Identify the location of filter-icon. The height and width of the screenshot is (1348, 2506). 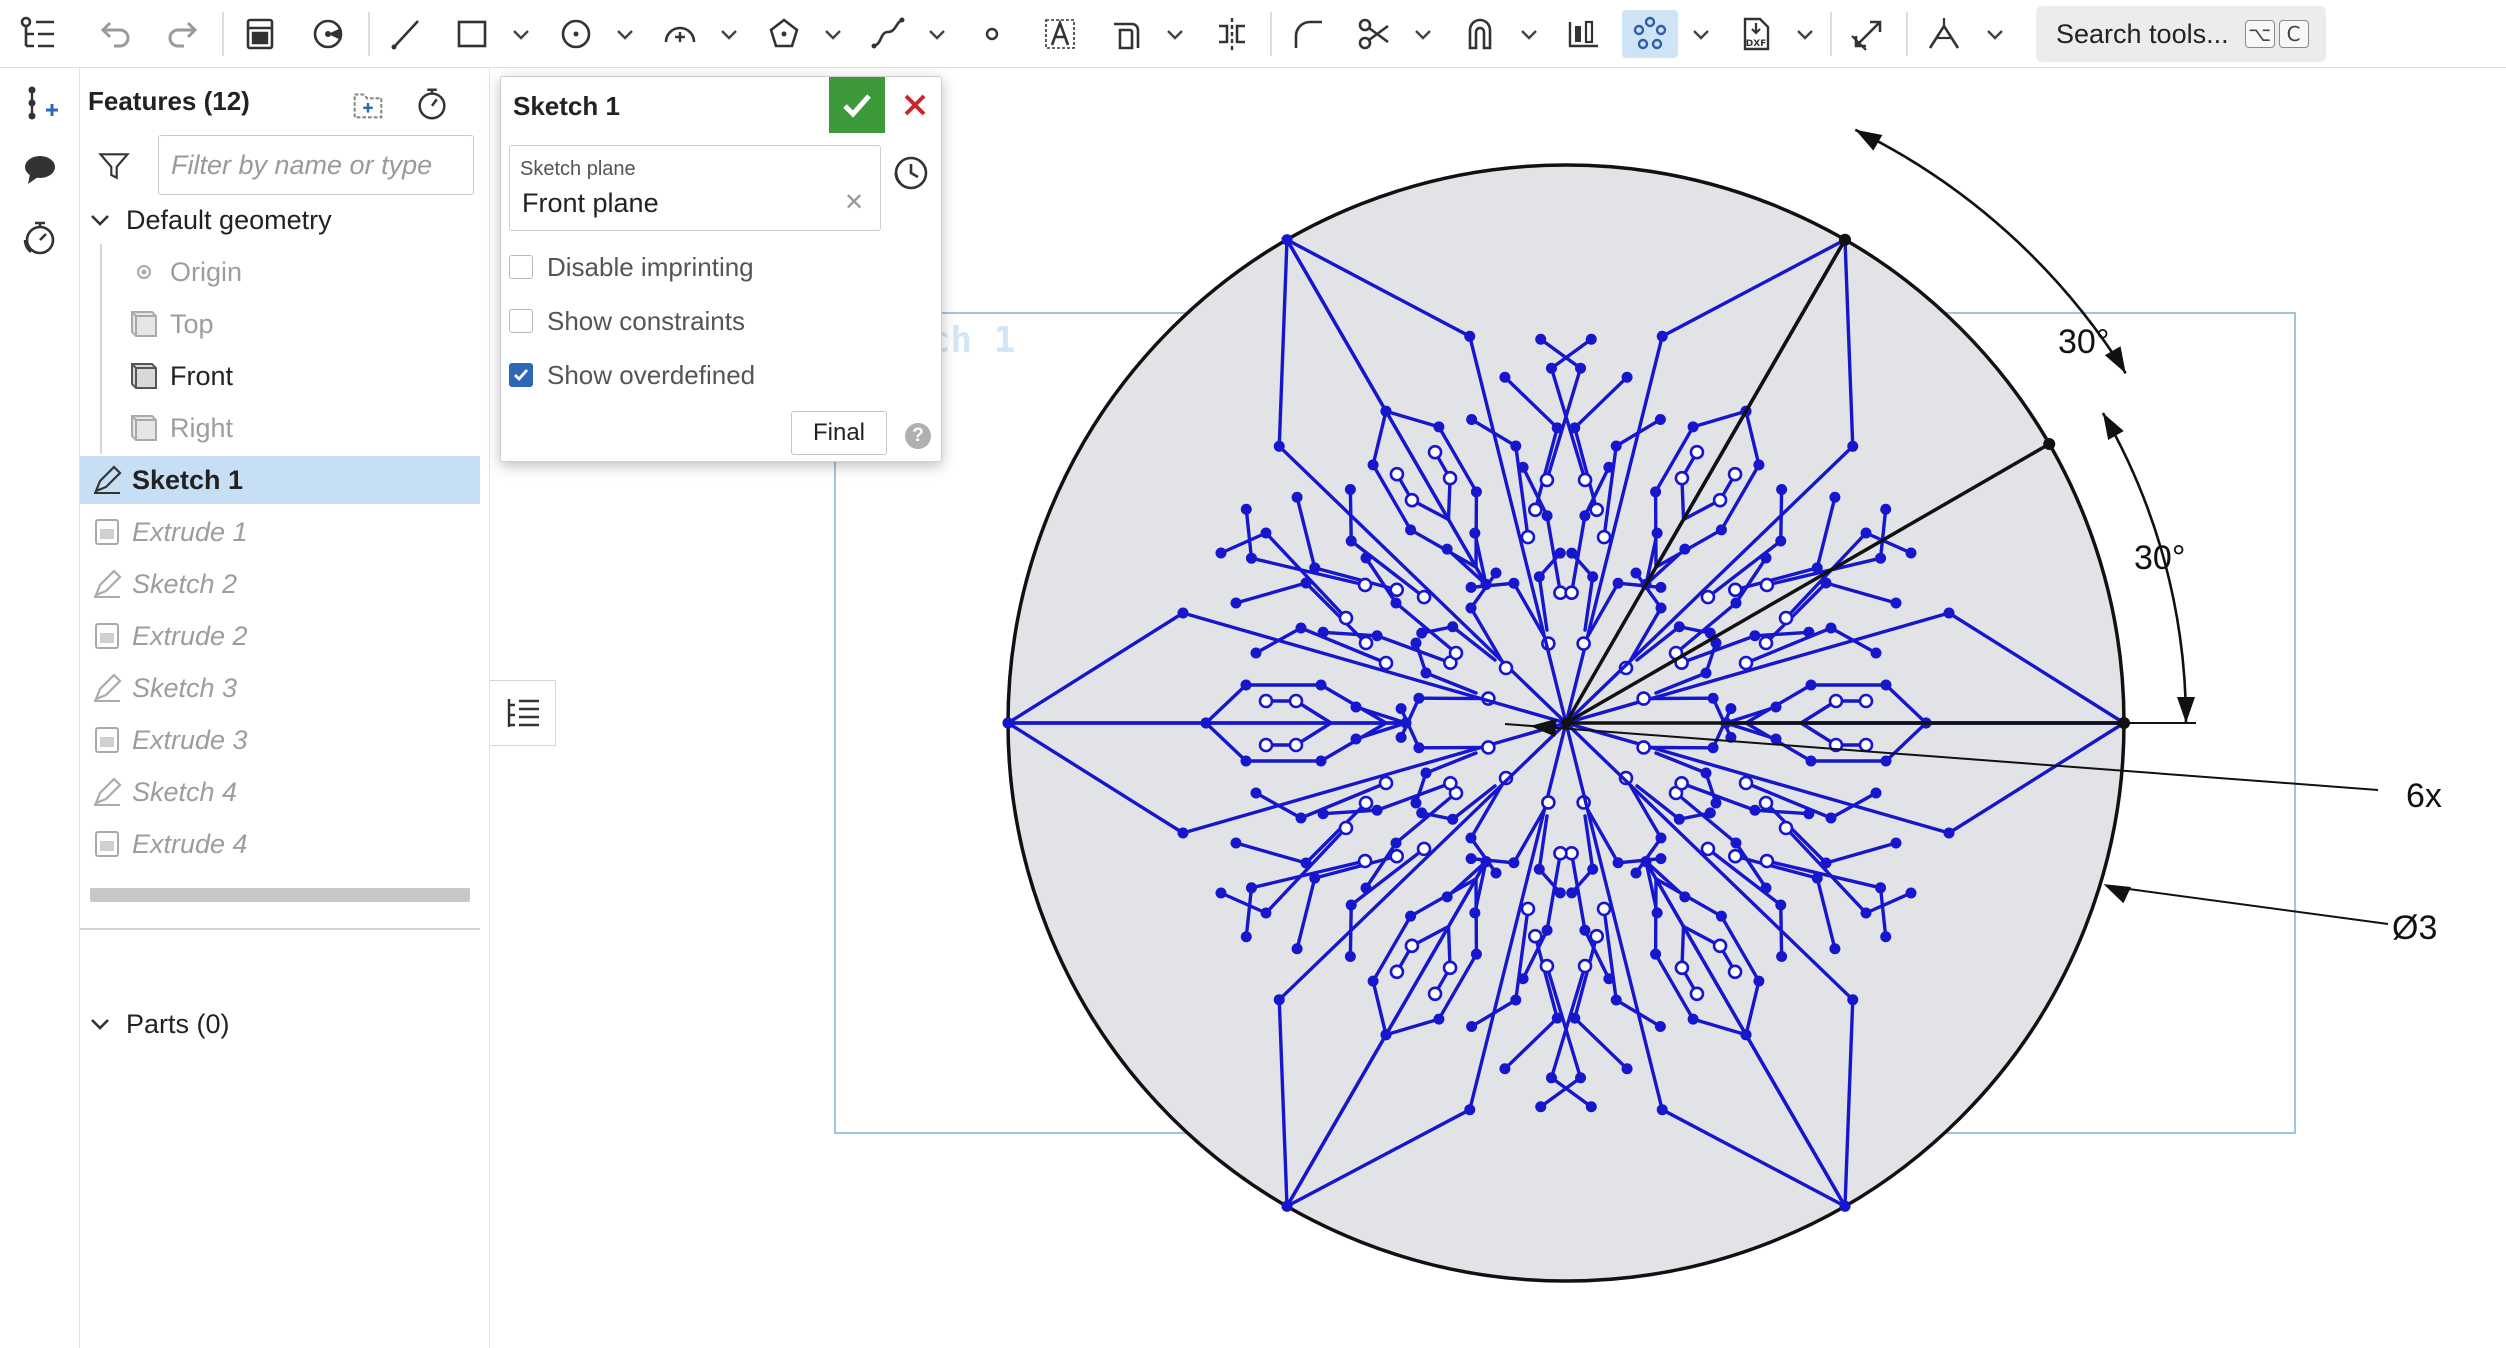
(114, 166).